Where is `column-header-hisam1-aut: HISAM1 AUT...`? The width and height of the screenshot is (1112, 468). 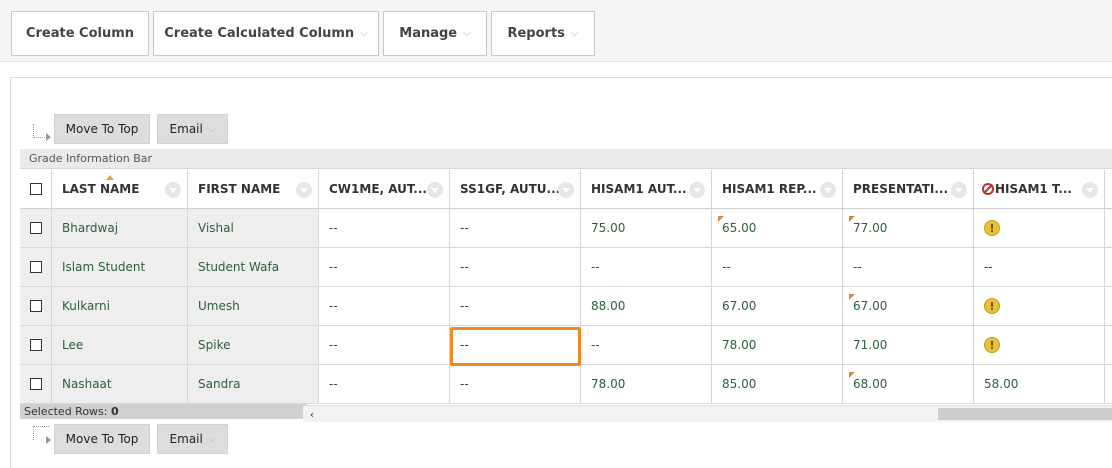 column-header-hisam1-aut: HISAM1 AUT... is located at coordinates (646, 189).